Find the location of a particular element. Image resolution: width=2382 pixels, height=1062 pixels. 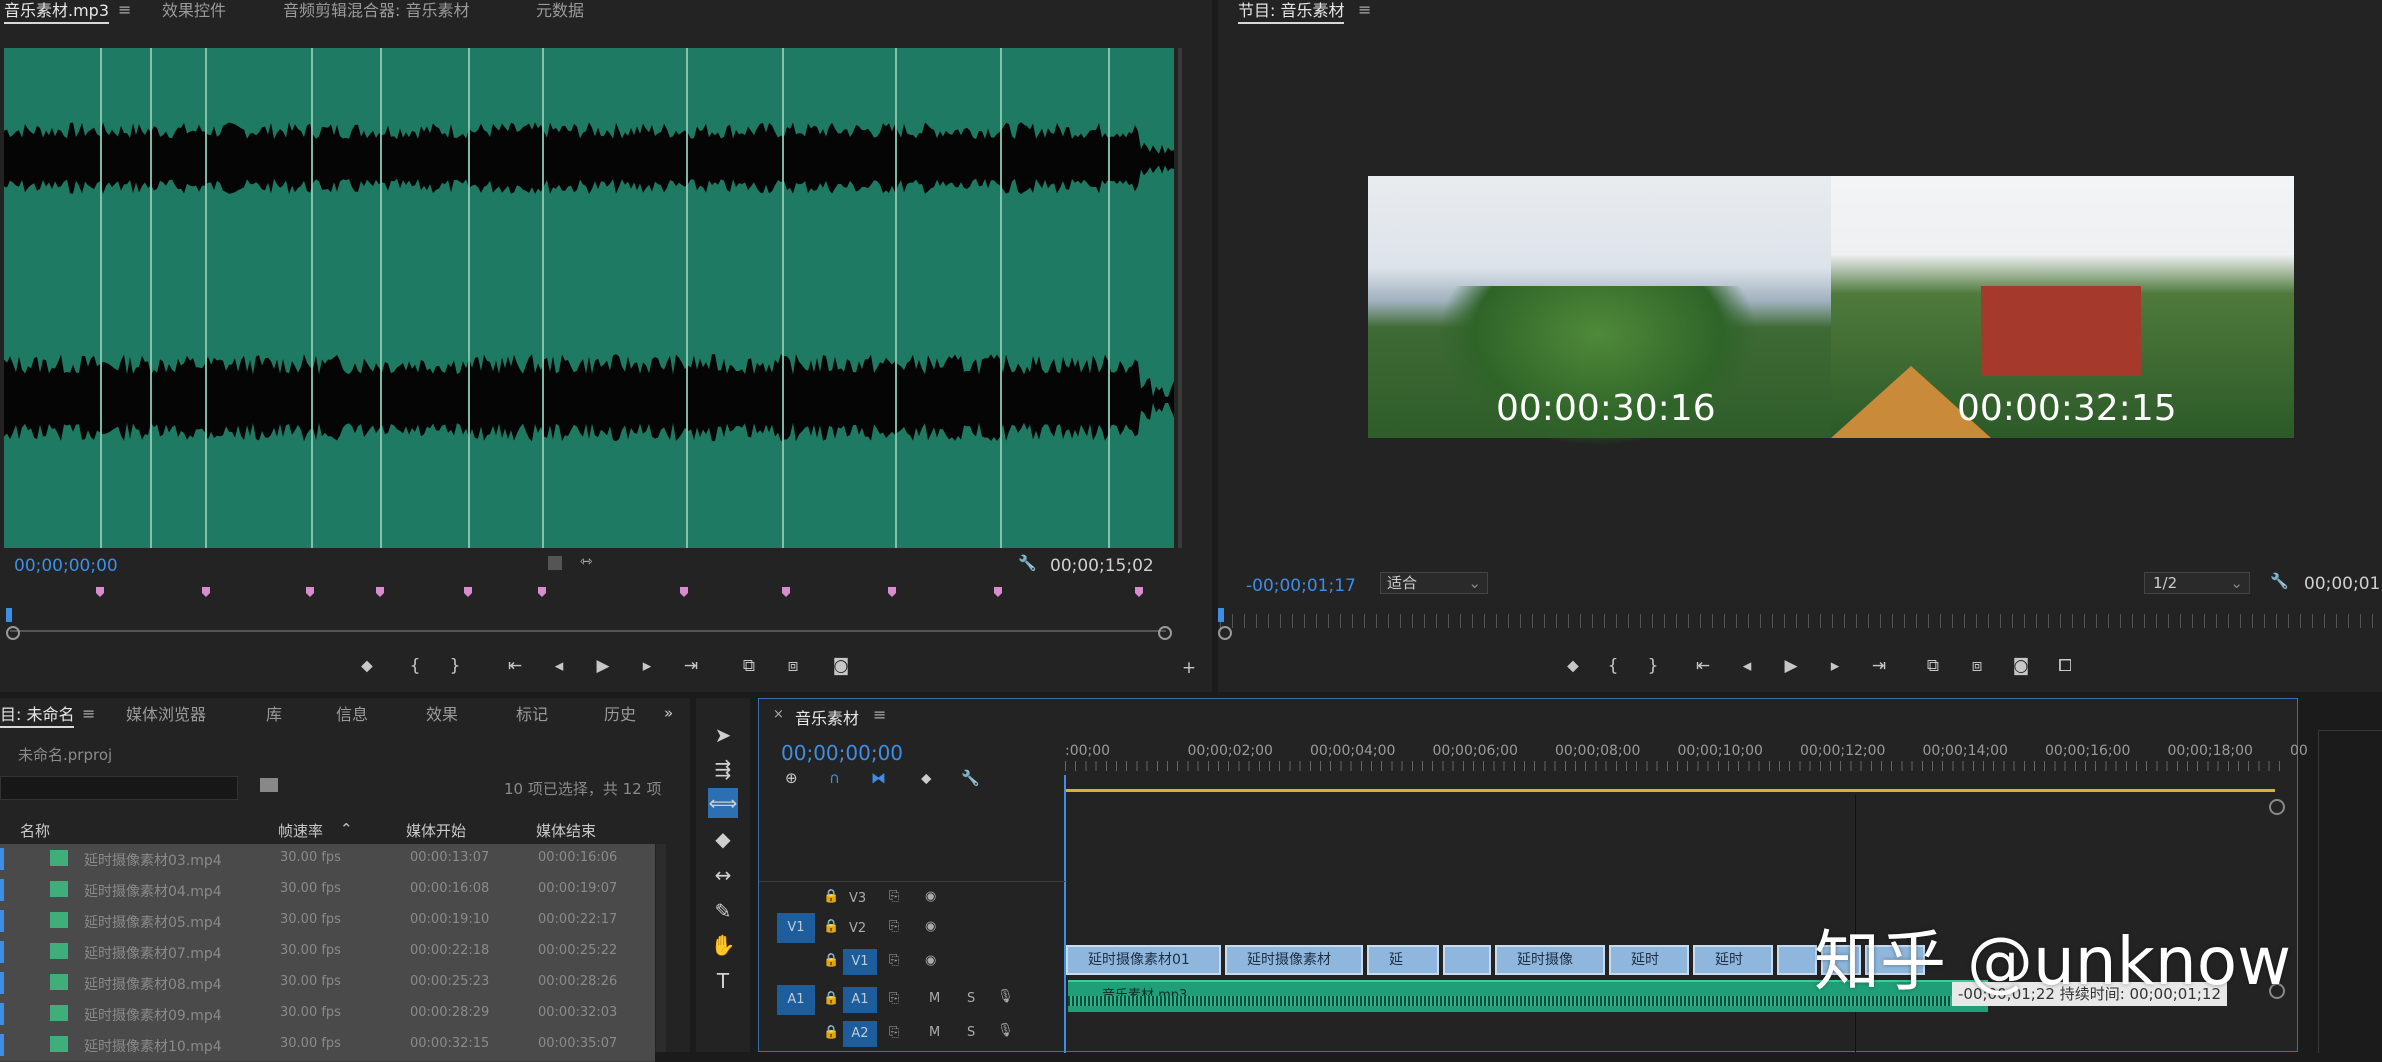

track-a2-label: A2 is located at coordinates (860, 1034).